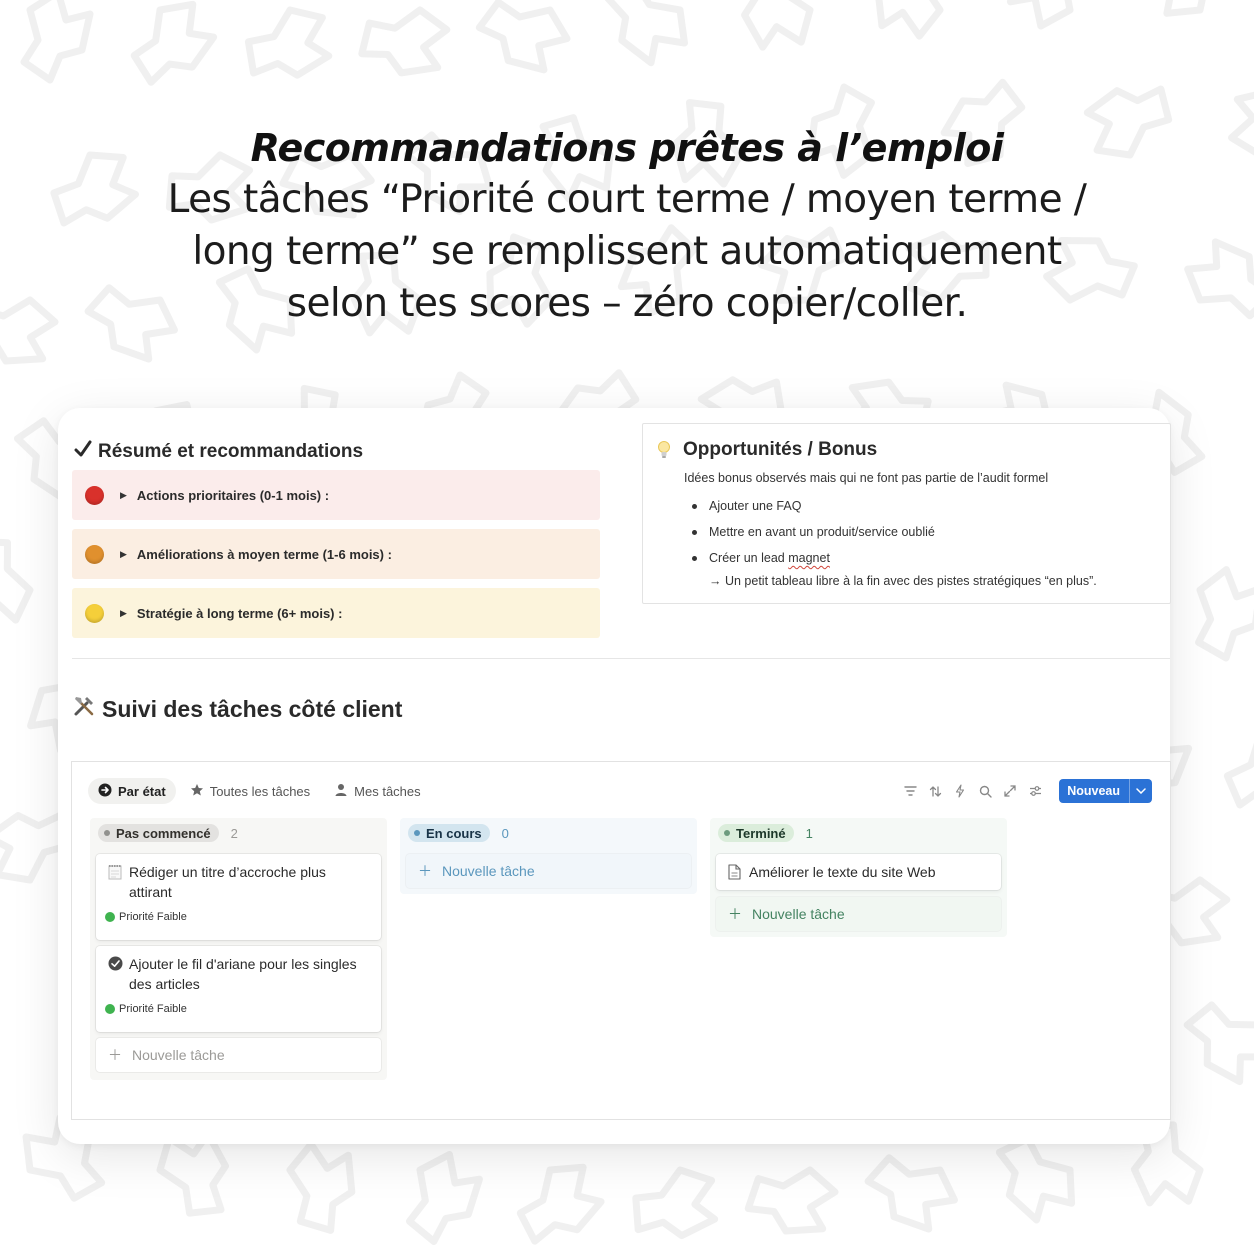 This screenshot has width=1254, height=1259. What do you see at coordinates (115, 966) in the screenshot?
I see `check-circle-icon` at bounding box center [115, 966].